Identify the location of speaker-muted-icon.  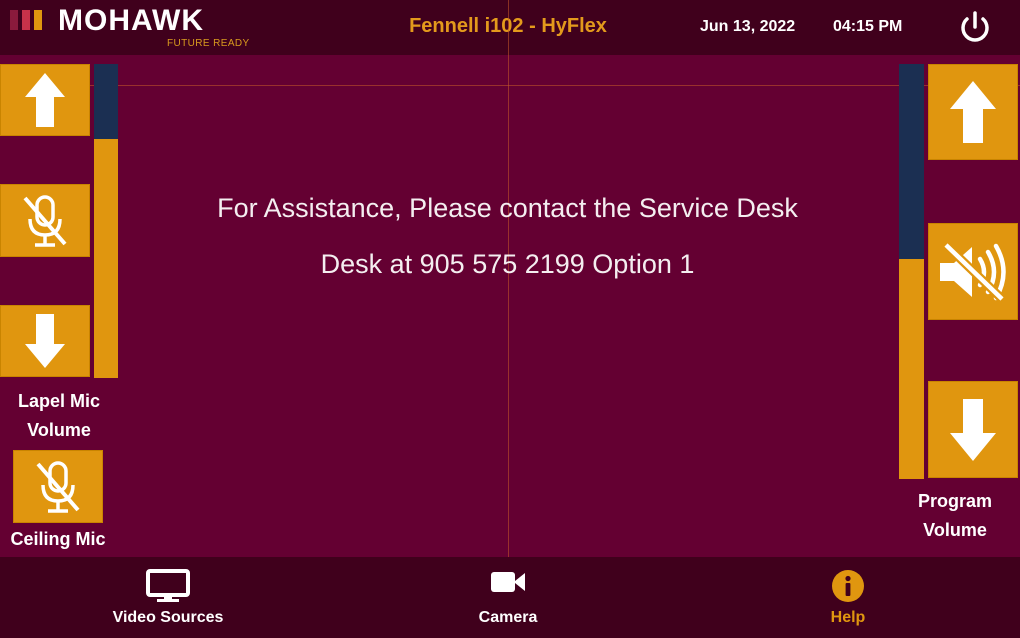
(973, 271).